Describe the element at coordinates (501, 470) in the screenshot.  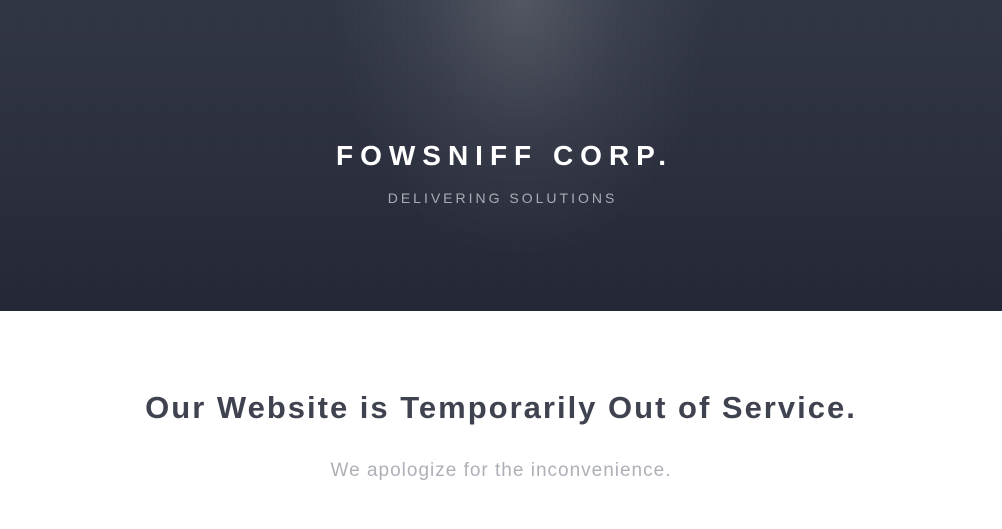
I see `apology-message: We apologize for the inconvenience.` at that location.